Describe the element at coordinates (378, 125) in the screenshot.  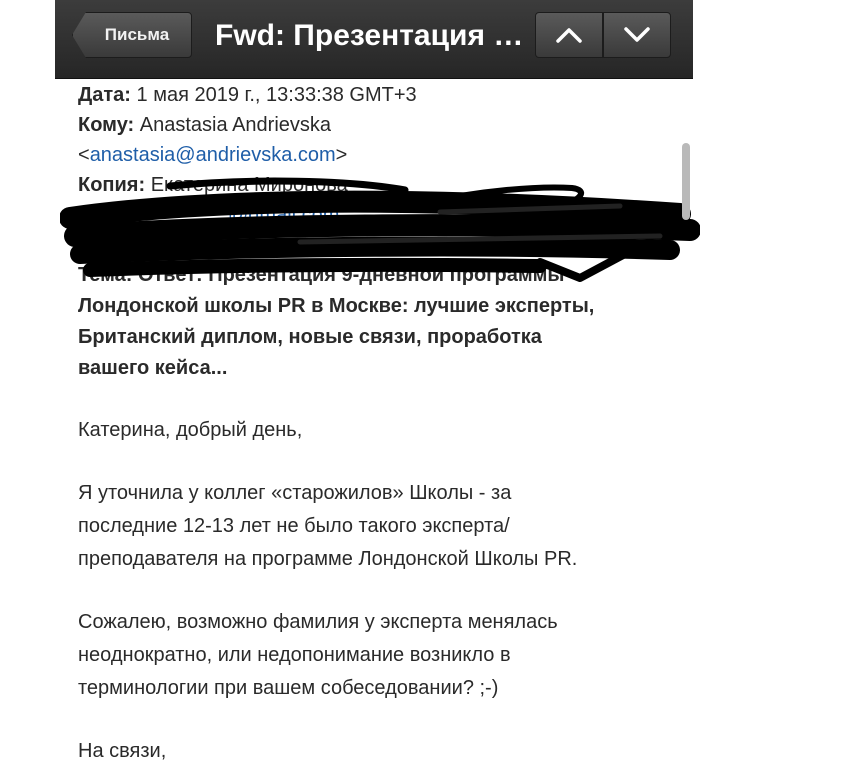
I see `to-row: Кому: Anastasia Andrievska` at that location.